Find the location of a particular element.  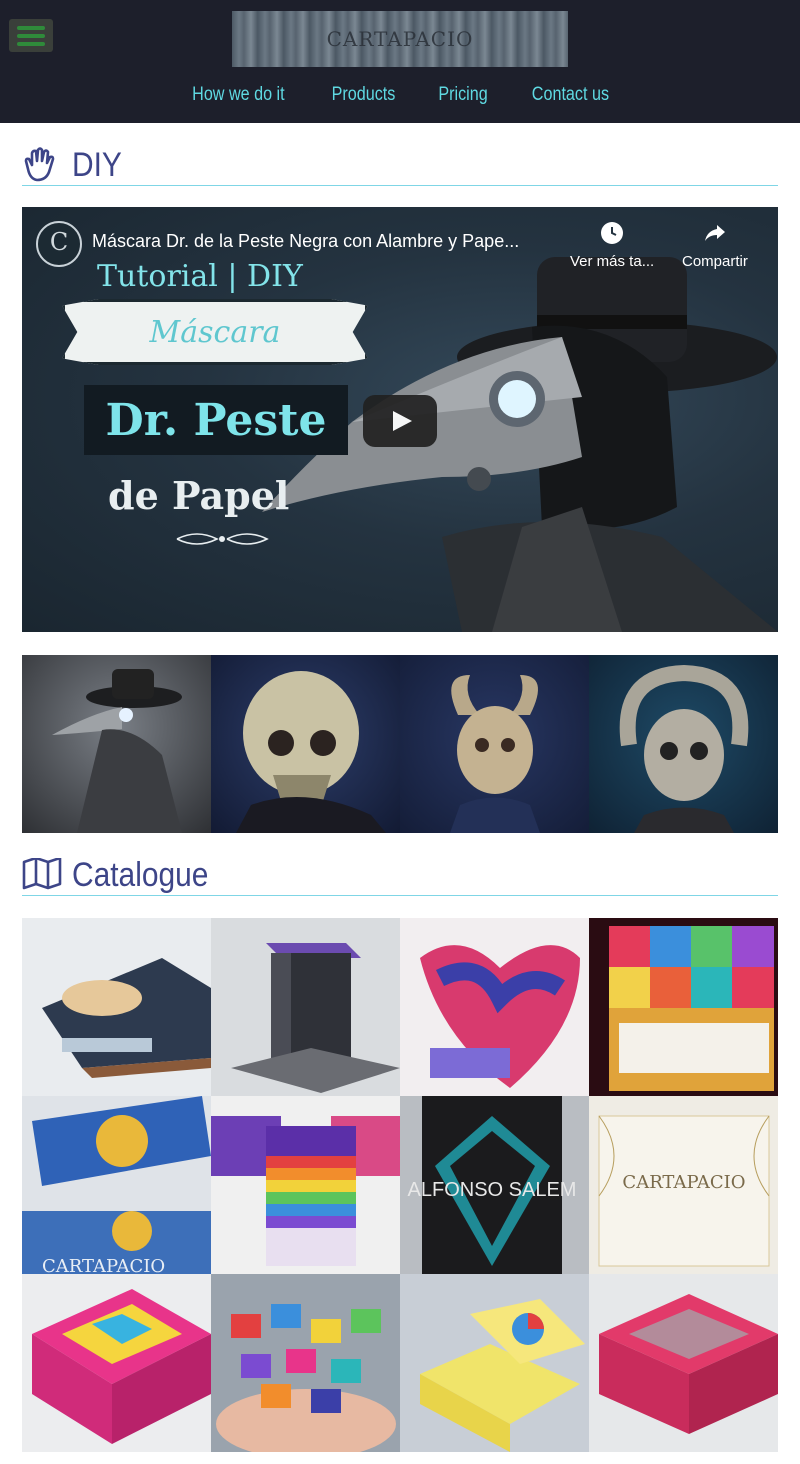

diy-gallery is located at coordinates (400, 744).